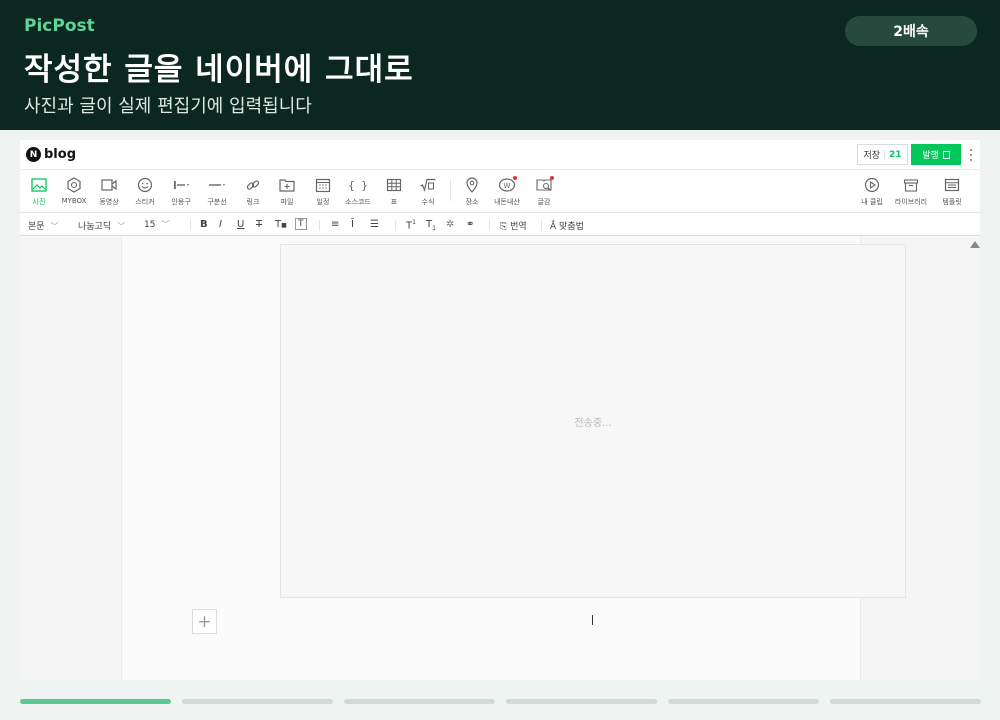 The height and width of the screenshot is (720, 1000). I want to click on scroll-up-icon, so click(975, 244).